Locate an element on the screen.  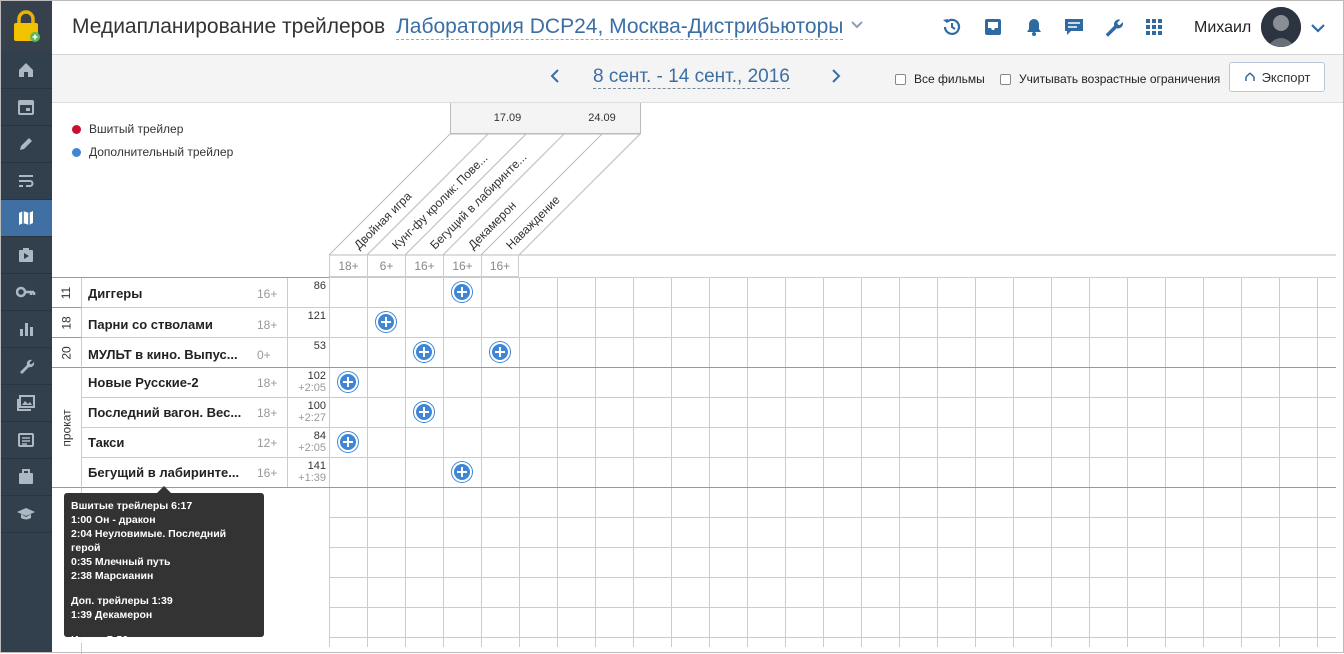
trailer-age: 18+ is located at coordinates (348, 266).